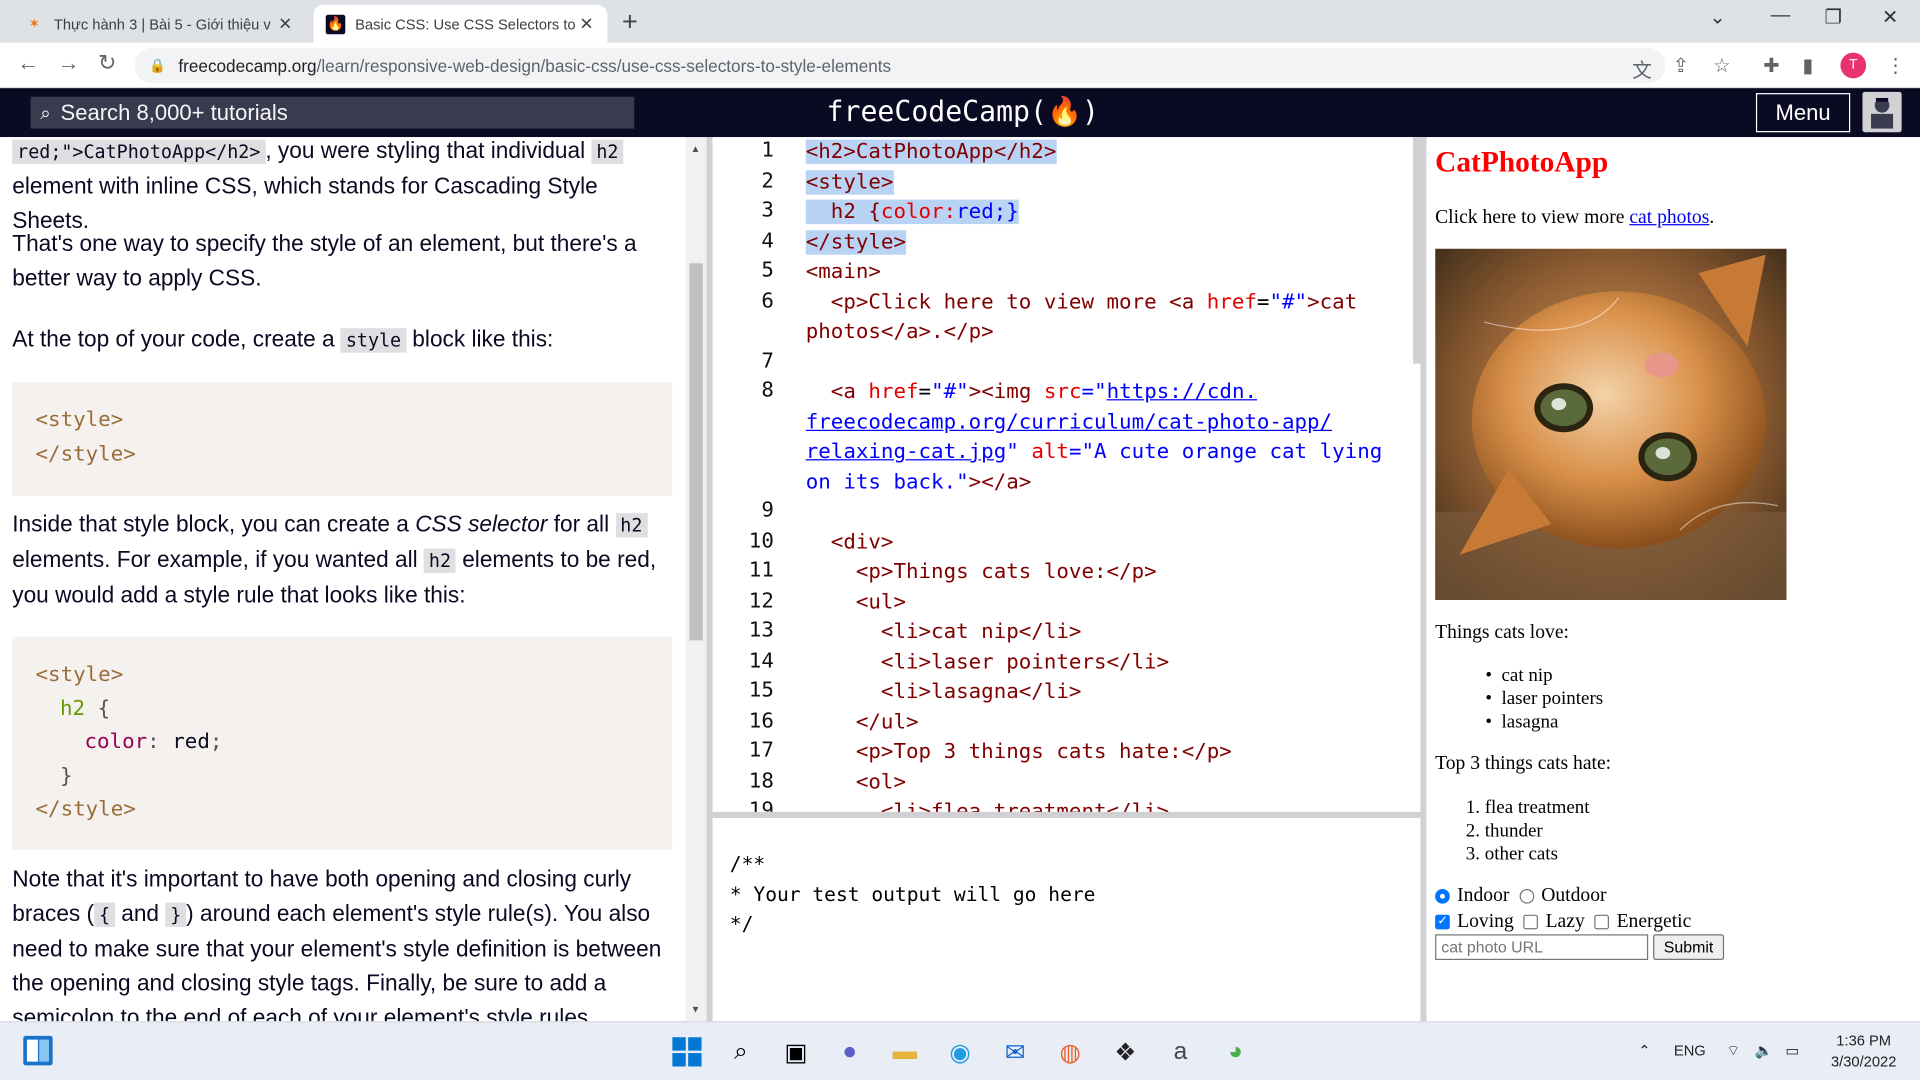 This screenshot has width=1920, height=1080. Describe the element at coordinates (1094, 392) in the screenshot. I see `code-text: ="` at that location.